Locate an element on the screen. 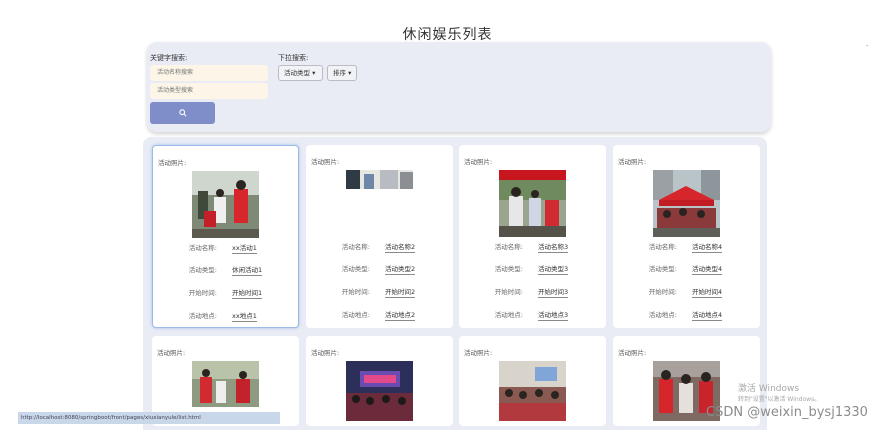  type-field: 活动类型: 活动类型3 is located at coordinates (532, 269).